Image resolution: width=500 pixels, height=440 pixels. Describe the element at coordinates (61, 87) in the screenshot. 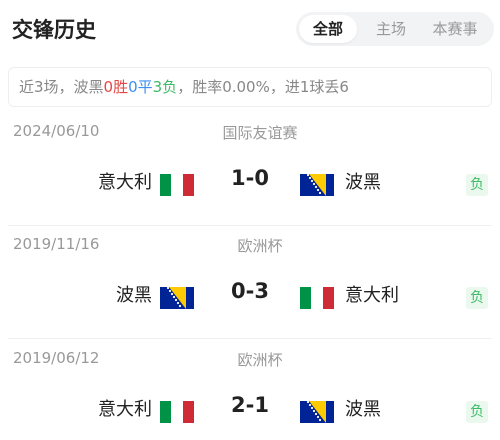

I see `summary-prefix: 近3场，波黑` at that location.